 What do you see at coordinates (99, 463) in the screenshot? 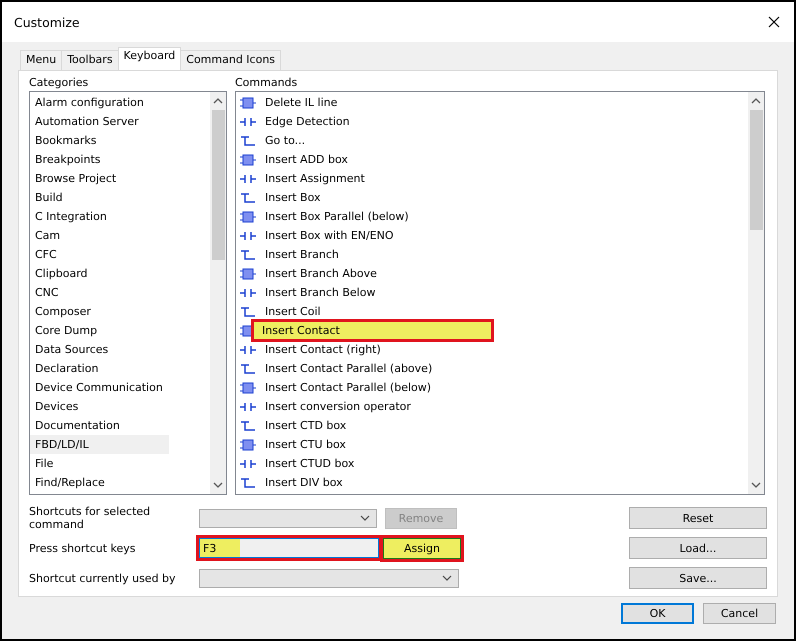
I see `category-item: File` at bounding box center [99, 463].